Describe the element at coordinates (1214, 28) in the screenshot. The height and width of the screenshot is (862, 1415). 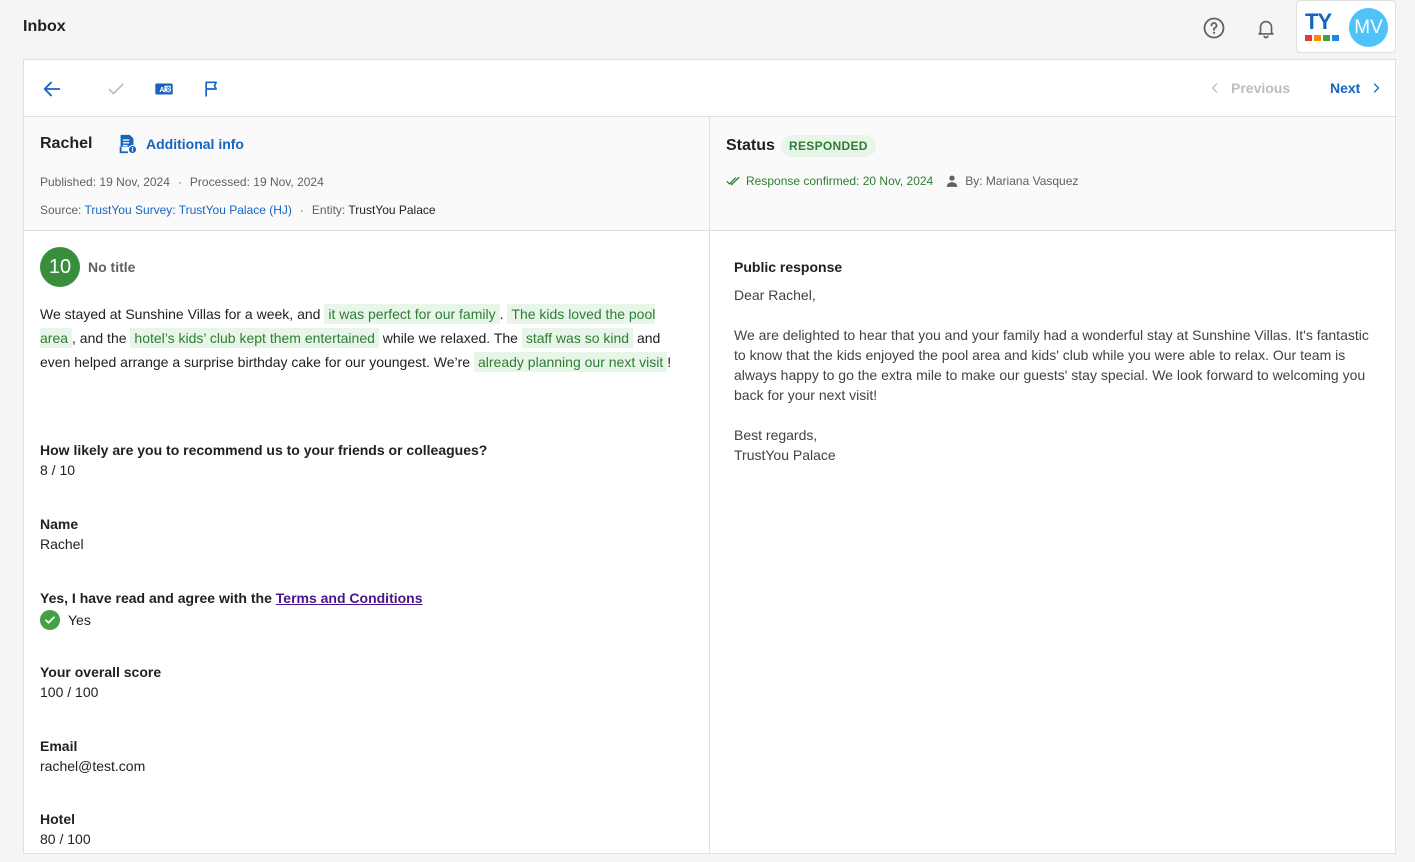
I see `help-icon` at that location.